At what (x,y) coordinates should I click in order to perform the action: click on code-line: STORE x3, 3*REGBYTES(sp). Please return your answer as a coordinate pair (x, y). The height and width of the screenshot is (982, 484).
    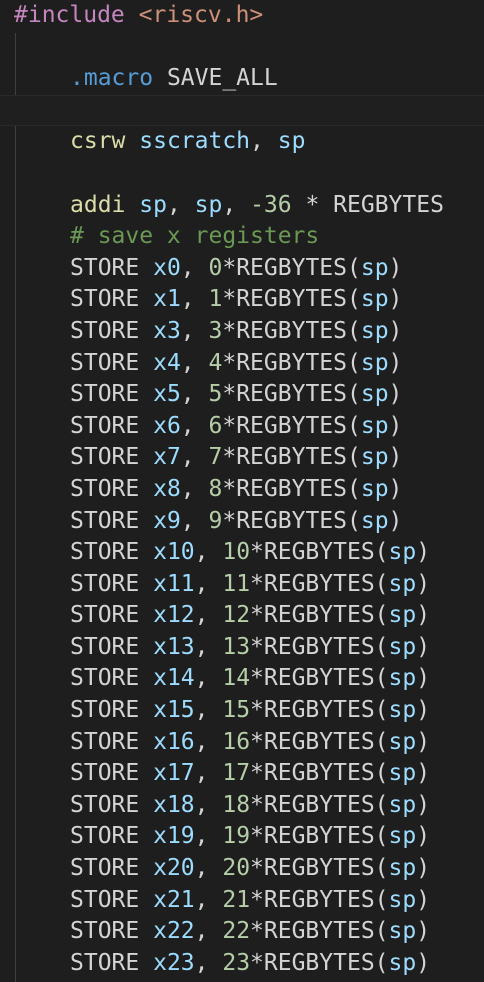
    Looking at the image, I should click on (242, 332).